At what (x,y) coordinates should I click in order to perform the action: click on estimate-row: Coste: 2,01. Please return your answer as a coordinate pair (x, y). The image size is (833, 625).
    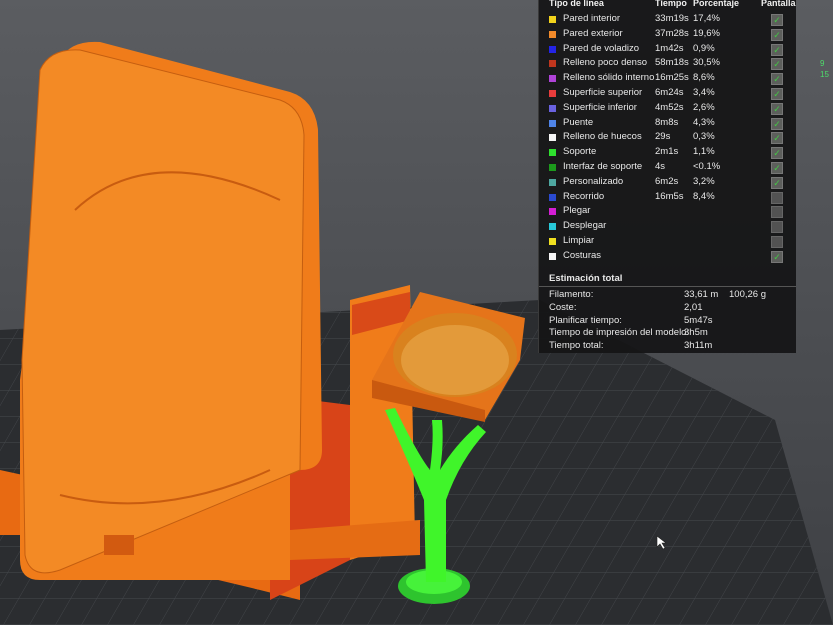
    Looking at the image, I should click on (667, 308).